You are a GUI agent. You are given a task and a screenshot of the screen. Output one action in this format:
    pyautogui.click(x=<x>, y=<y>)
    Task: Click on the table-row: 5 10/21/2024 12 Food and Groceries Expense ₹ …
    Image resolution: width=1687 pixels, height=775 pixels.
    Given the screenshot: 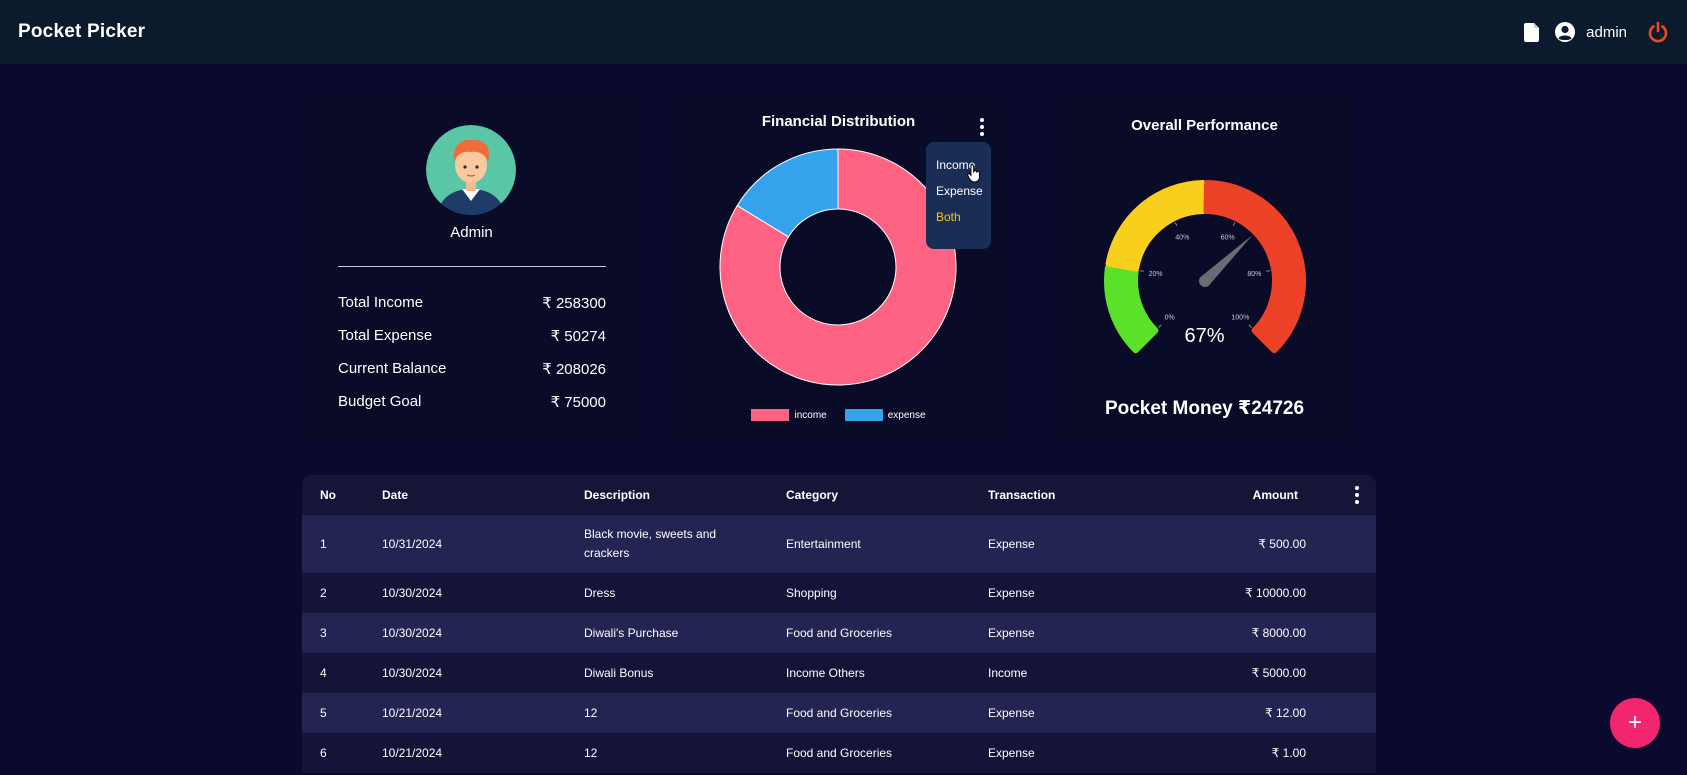 What is the action you would take?
    pyautogui.click(x=839, y=713)
    